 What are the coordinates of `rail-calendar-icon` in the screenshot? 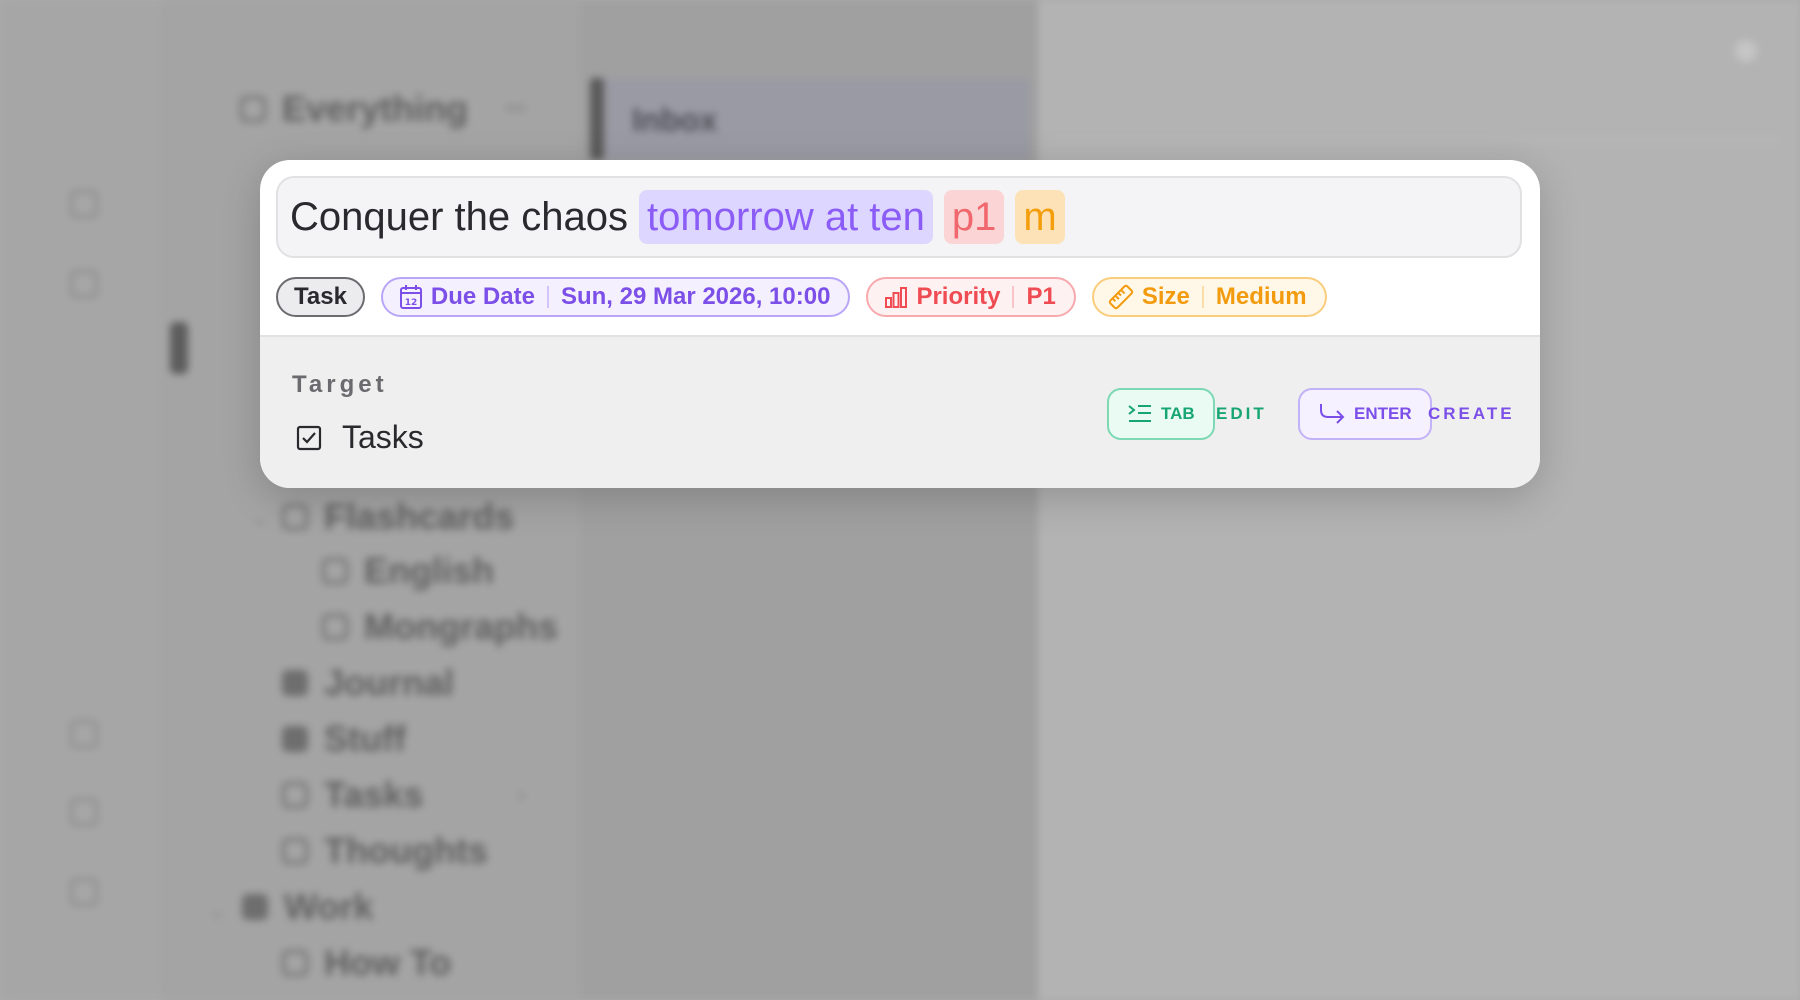 It's located at (84, 734).